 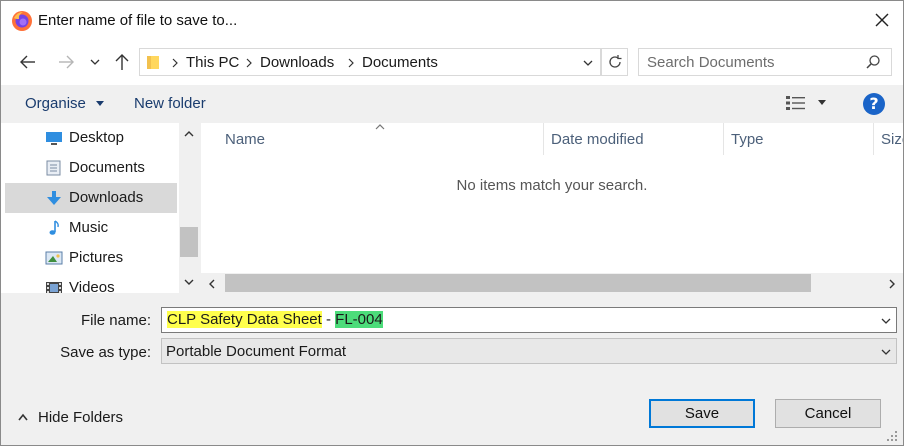 I want to click on horizontal-scrollbar-thumb, so click(x=518, y=283).